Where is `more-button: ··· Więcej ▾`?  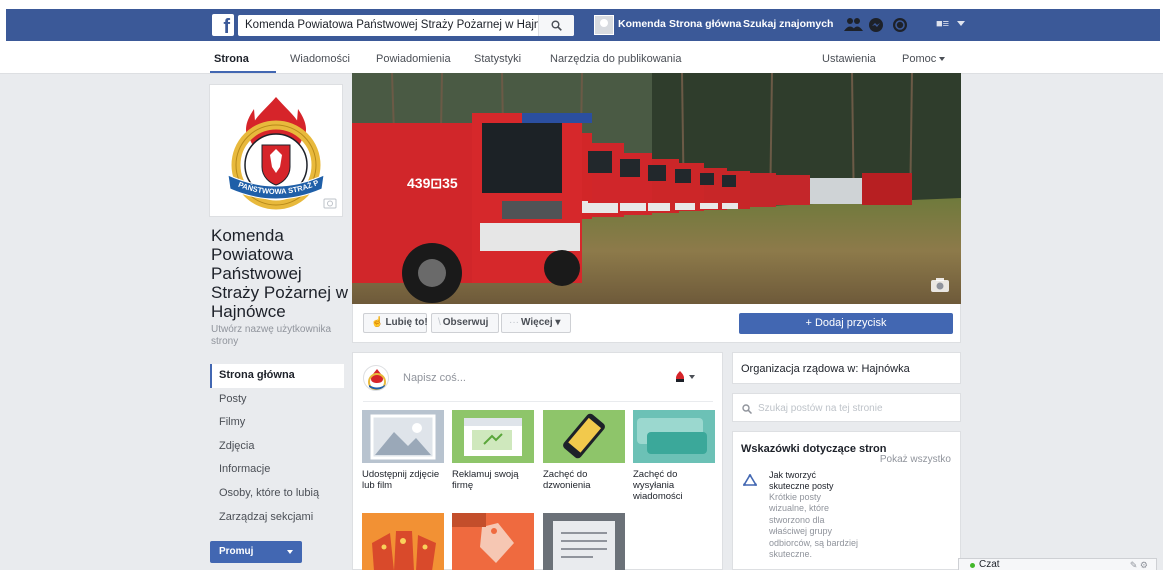 more-button: ··· Więcej ▾ is located at coordinates (536, 323).